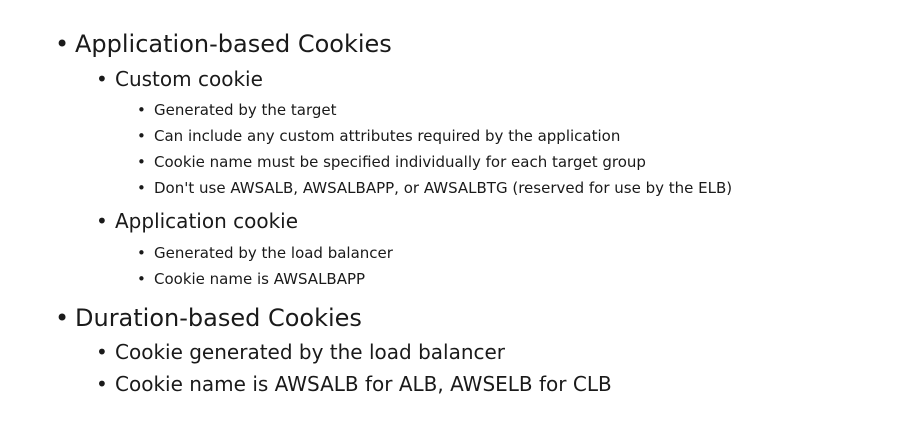 The image size is (923, 430). I want to click on list-item: • Cookie generated by the load balancer, so click(300, 352).